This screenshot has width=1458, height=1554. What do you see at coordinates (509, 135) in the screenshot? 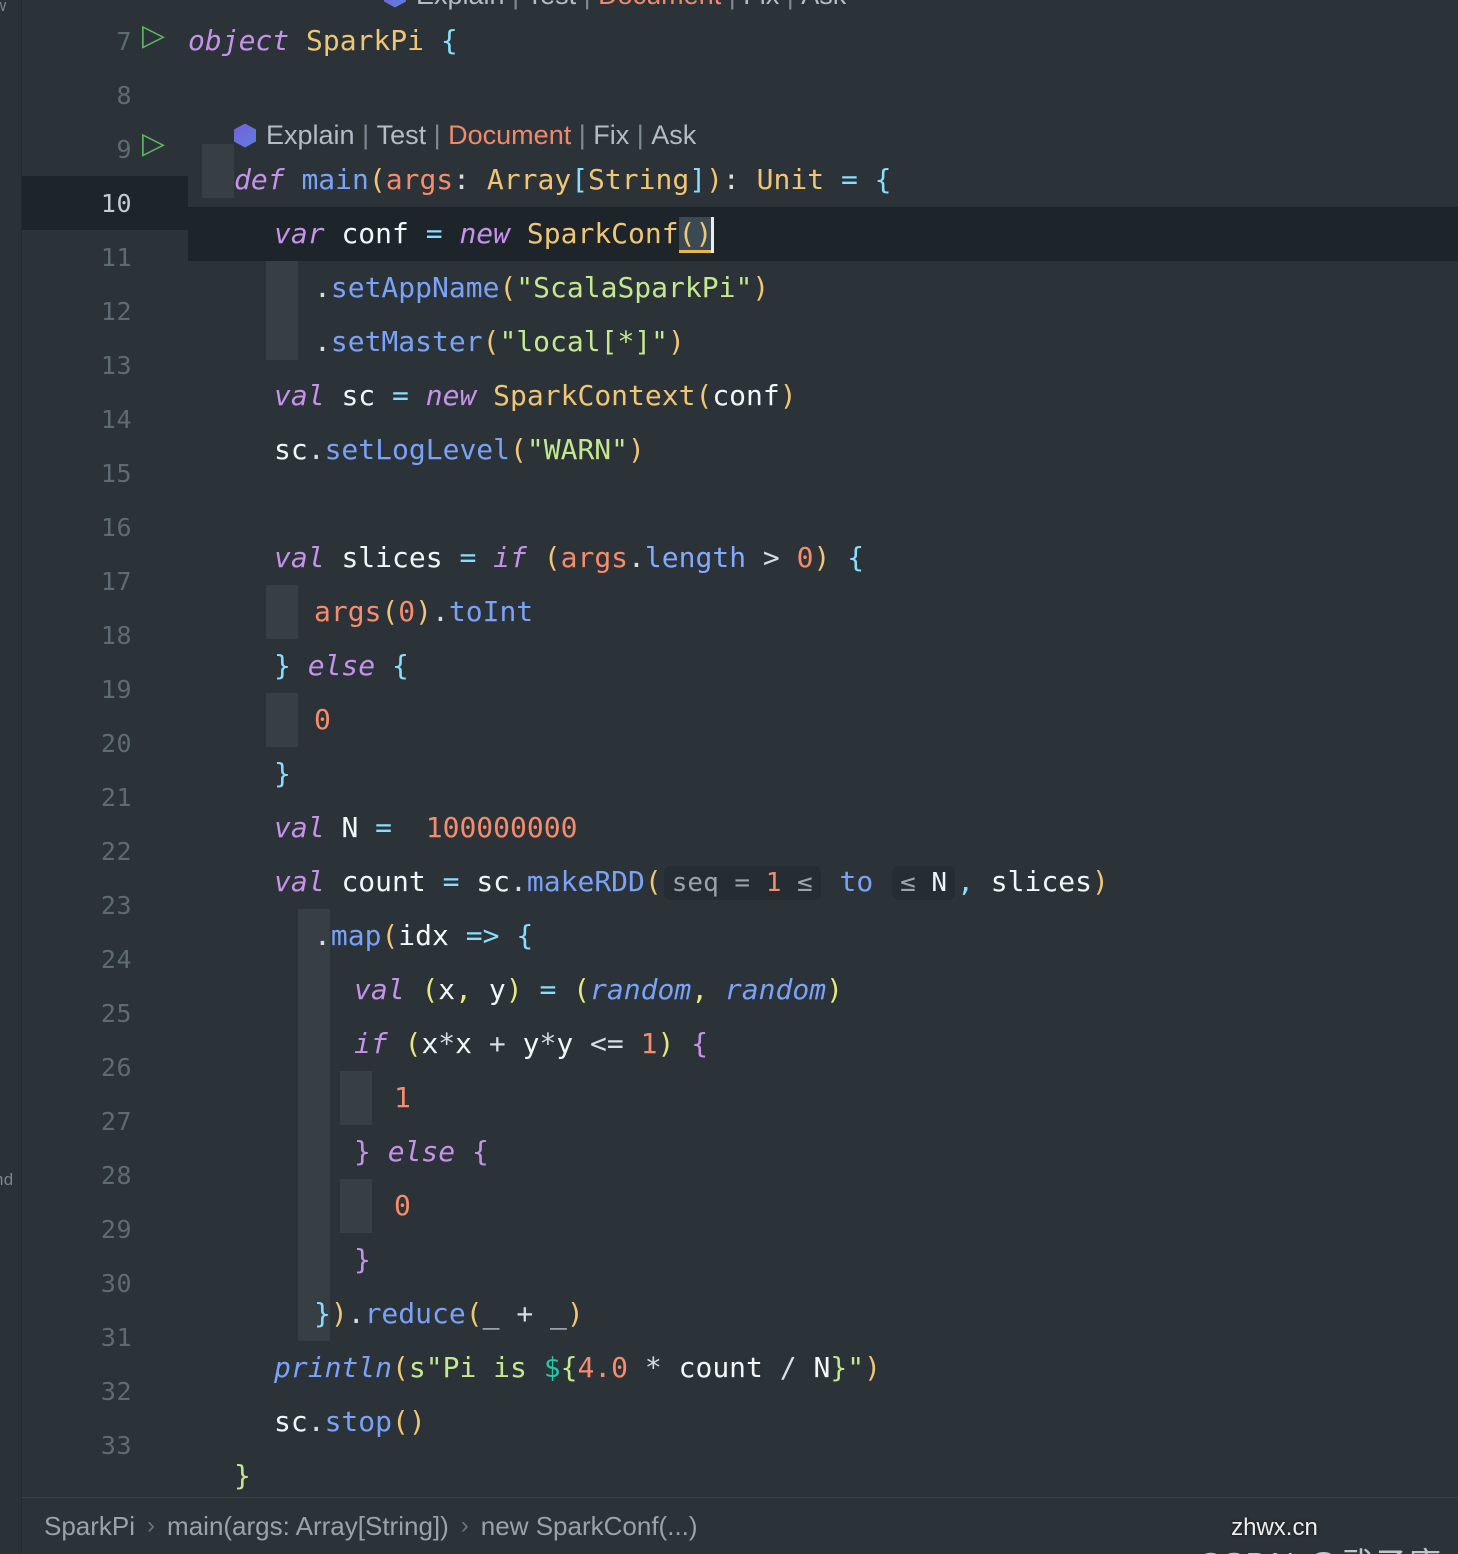
I see `ai-hint-document: Document` at bounding box center [509, 135].